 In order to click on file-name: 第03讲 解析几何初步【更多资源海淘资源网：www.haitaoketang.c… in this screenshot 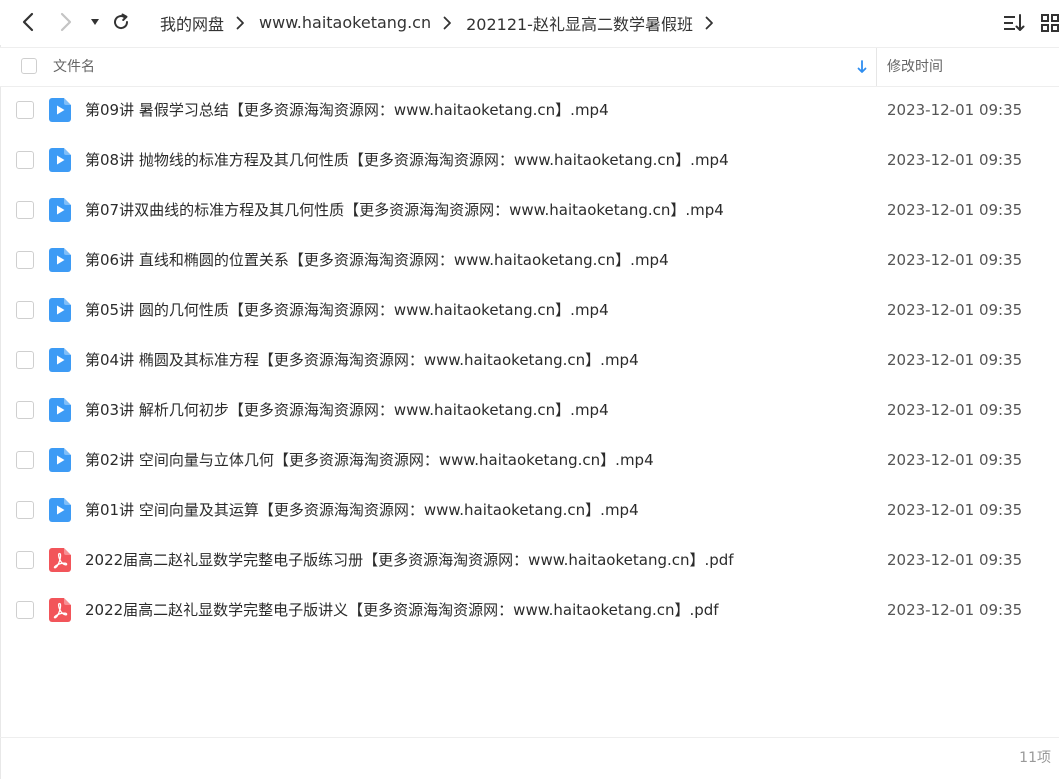, I will do `click(347, 410)`.